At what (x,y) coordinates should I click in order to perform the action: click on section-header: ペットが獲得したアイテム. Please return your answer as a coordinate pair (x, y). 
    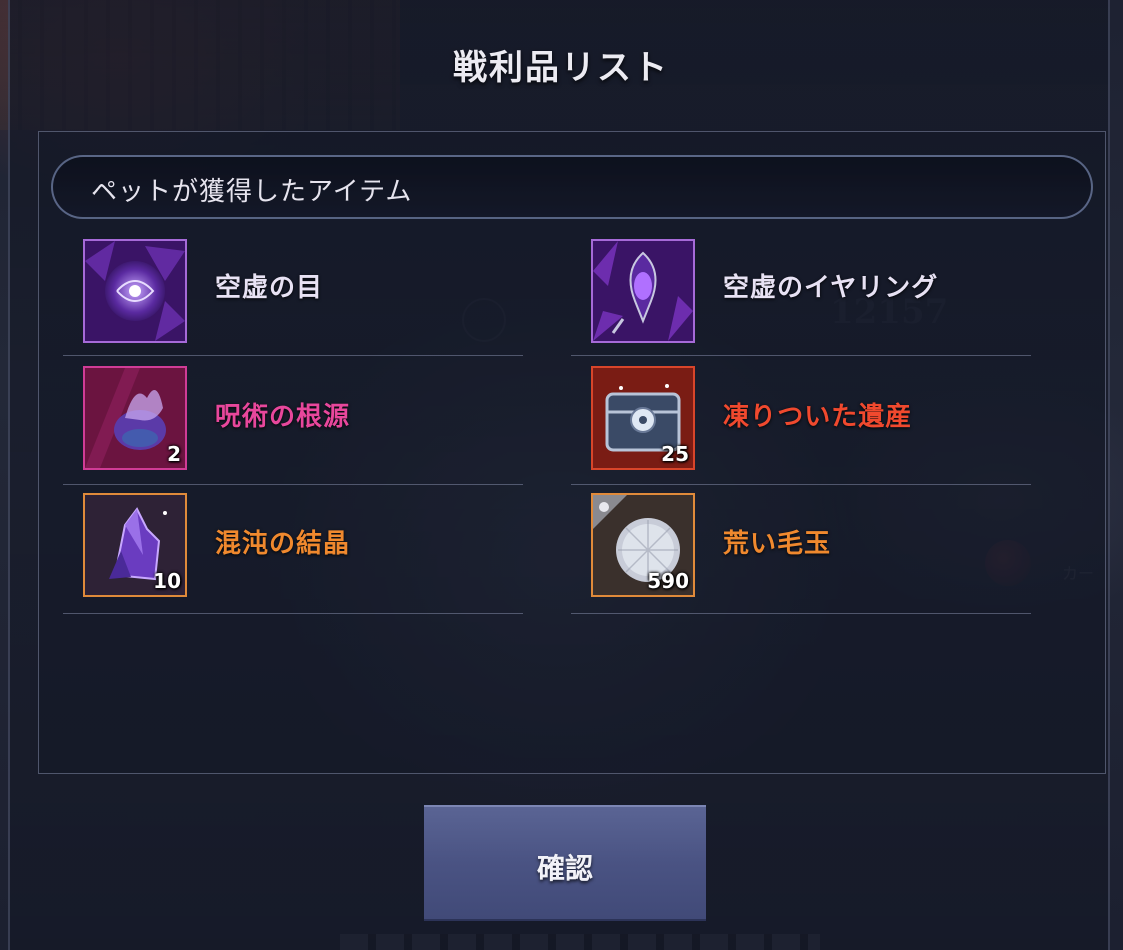
    Looking at the image, I should click on (572, 187).